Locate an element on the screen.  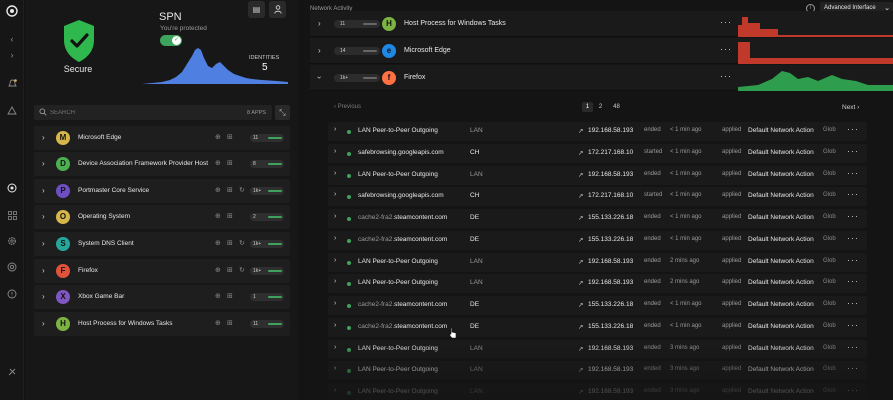
app-row: › P Portmaster Core Service ⊕ ⊞ ↻ 1k+ is located at coordinates (162, 191).